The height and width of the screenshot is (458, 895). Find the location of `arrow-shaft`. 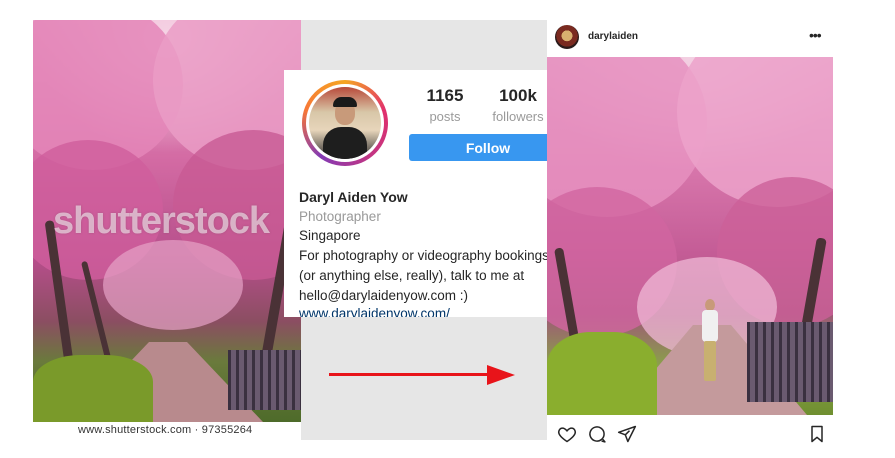

arrow-shaft is located at coordinates (409, 374).